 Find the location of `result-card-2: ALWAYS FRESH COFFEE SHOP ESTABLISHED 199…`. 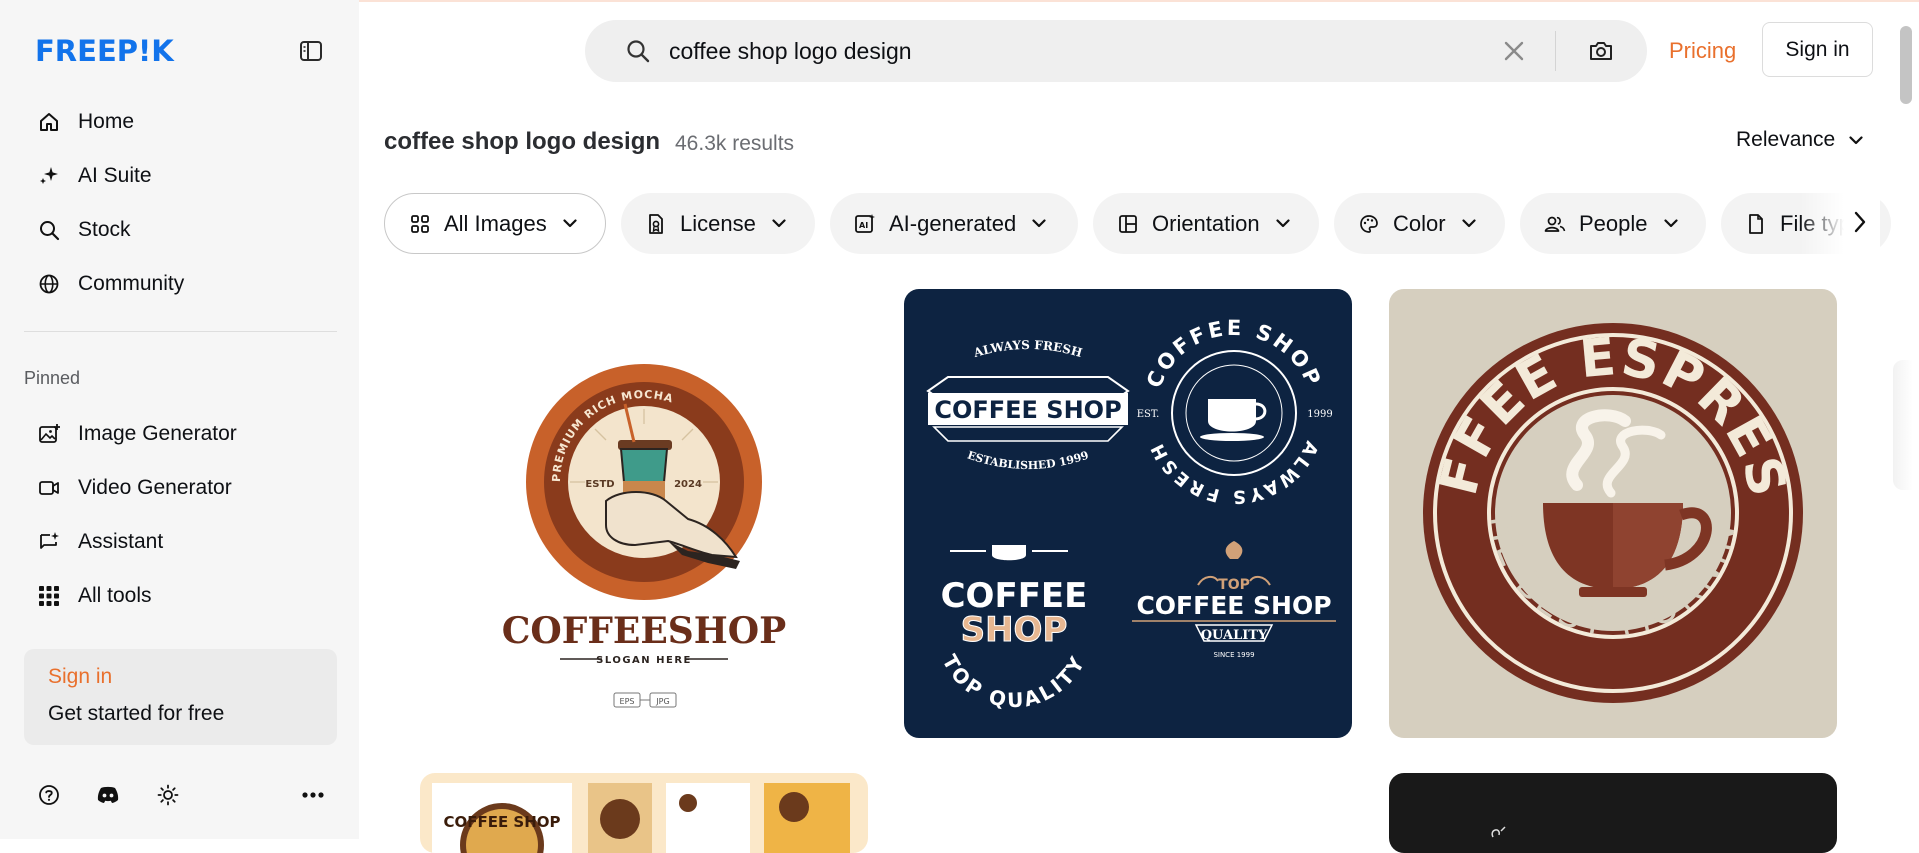

result-card-2: ALWAYS FRESH COFFEE SHOP ESTABLISHED 199… is located at coordinates (1128, 513).